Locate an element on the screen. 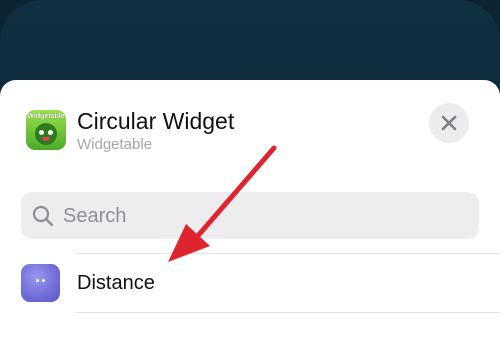 The height and width of the screenshot is (356, 500). app-icon-logo-text: Widgetable is located at coordinates (46, 116).